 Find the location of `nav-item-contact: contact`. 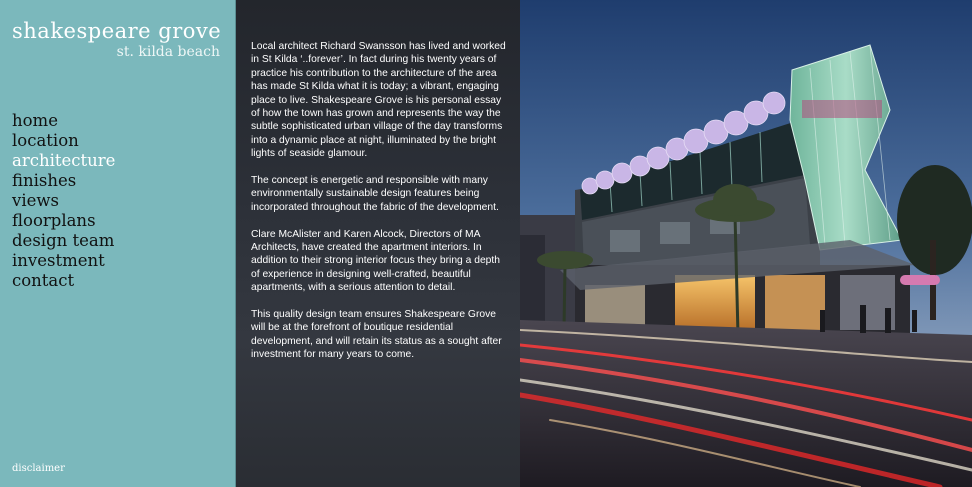

nav-item-contact: contact is located at coordinates (63, 281).